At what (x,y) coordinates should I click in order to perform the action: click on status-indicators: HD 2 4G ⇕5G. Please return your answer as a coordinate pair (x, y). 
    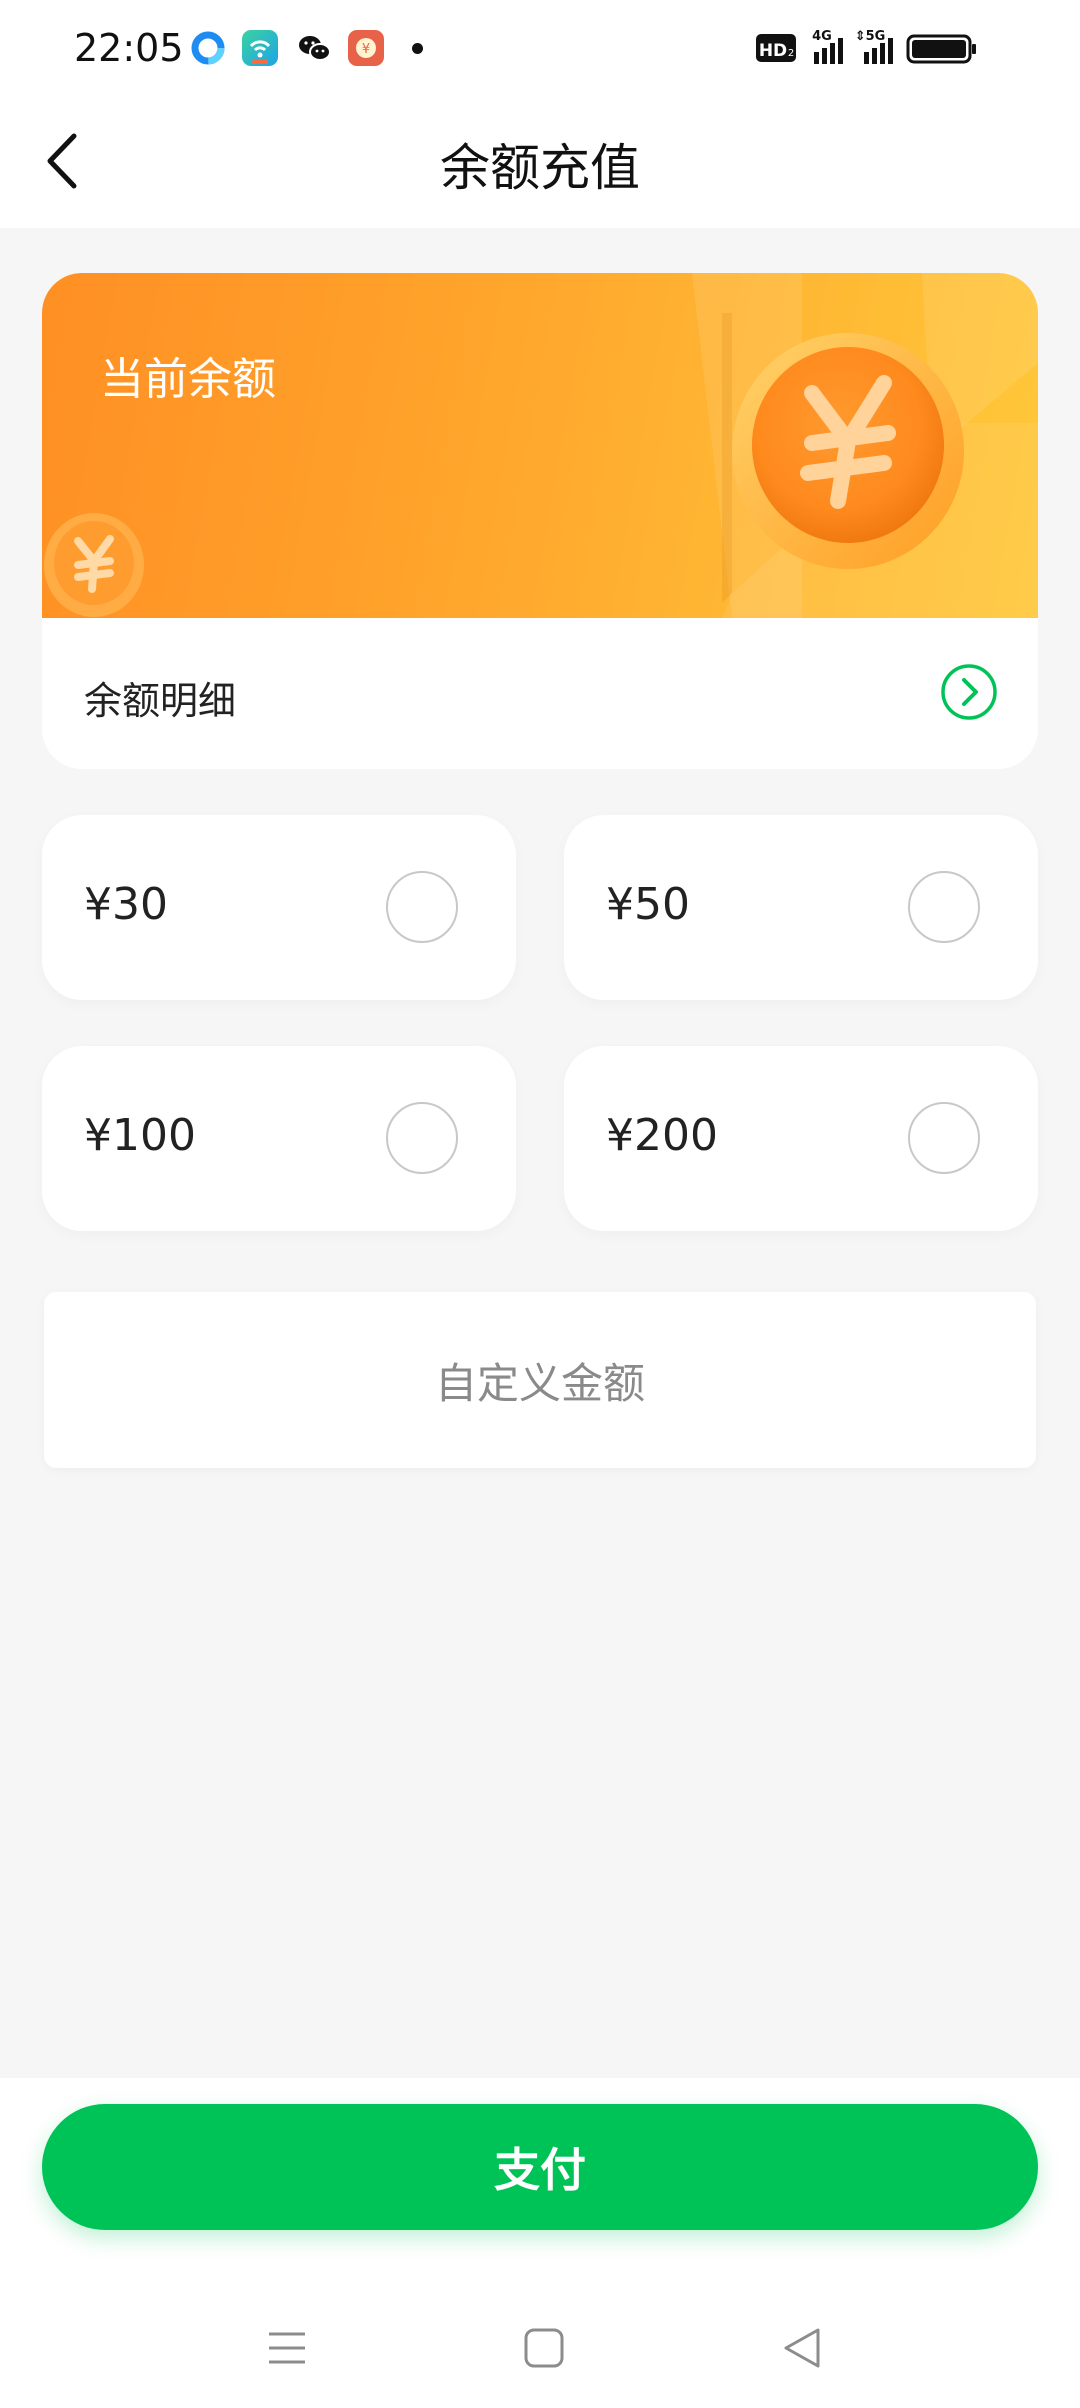
    Looking at the image, I should click on (886, 48).